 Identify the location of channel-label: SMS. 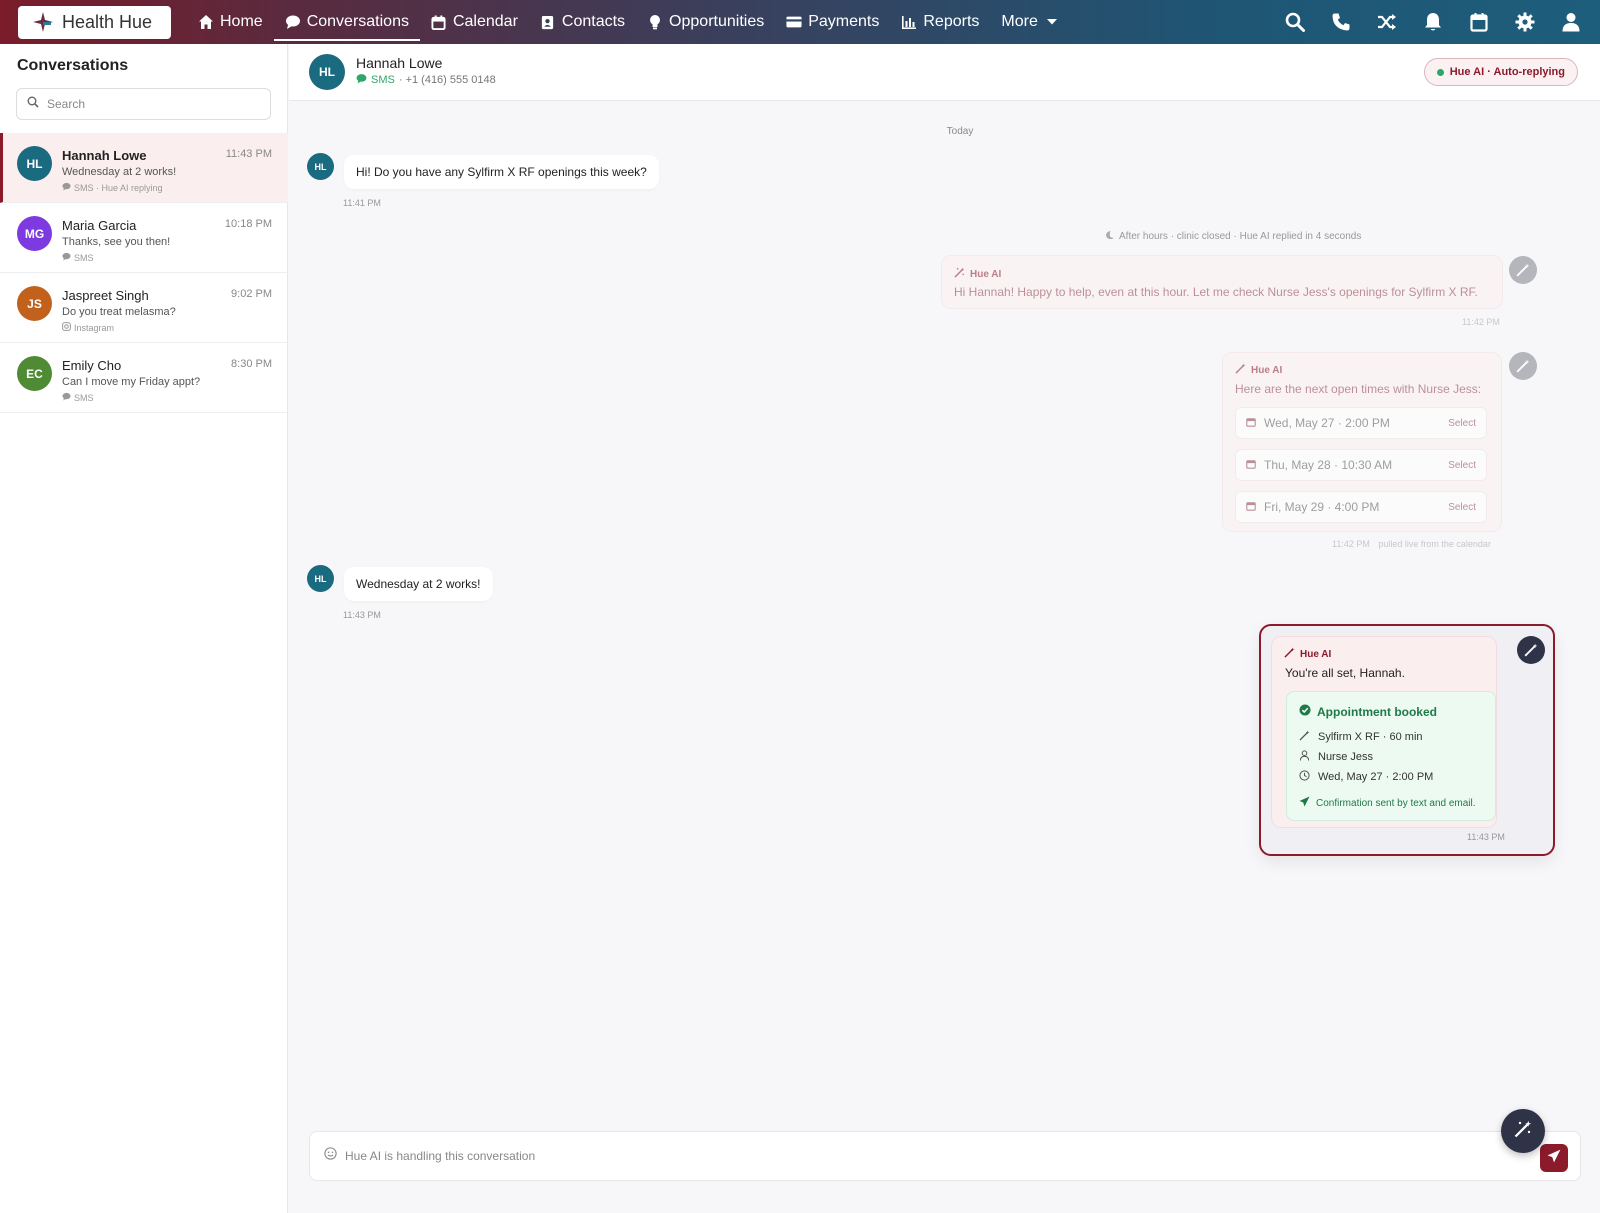
(383, 80).